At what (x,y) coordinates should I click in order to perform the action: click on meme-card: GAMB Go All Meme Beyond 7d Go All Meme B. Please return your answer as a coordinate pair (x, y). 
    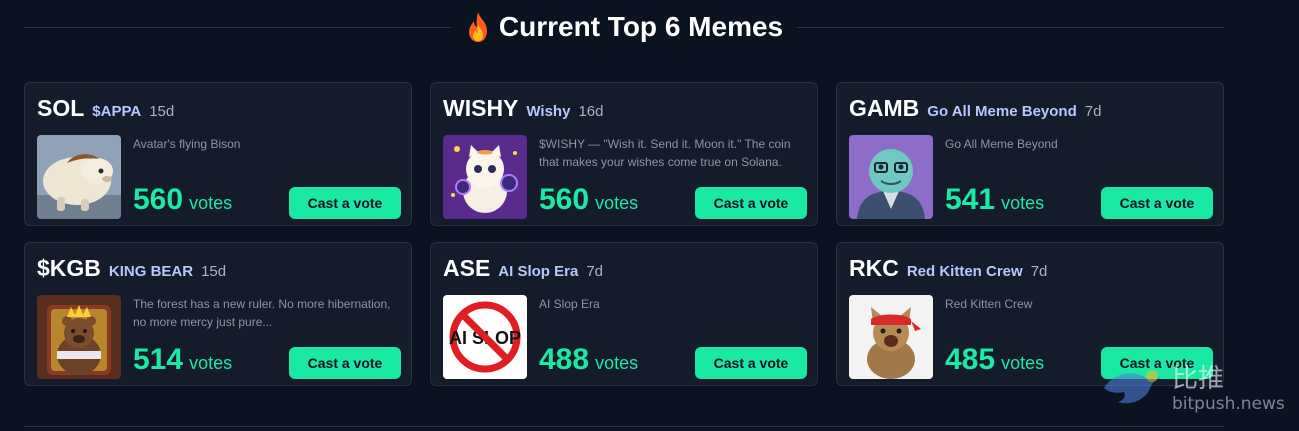
    Looking at the image, I should click on (1030, 154).